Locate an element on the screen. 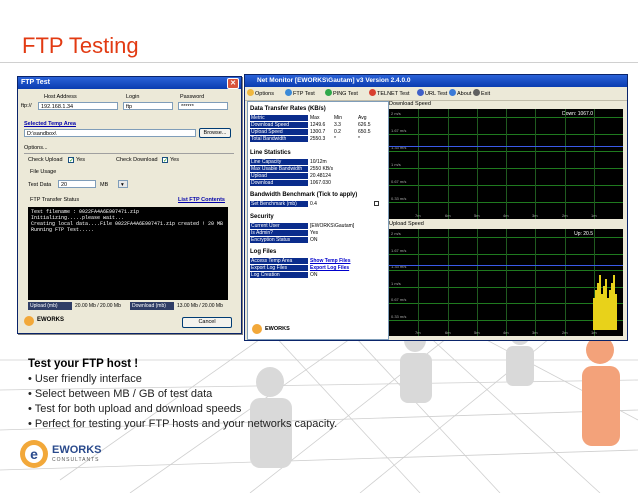 The height and width of the screenshot is (493, 638). rates-col-metric: Metric is located at coordinates (279, 118).